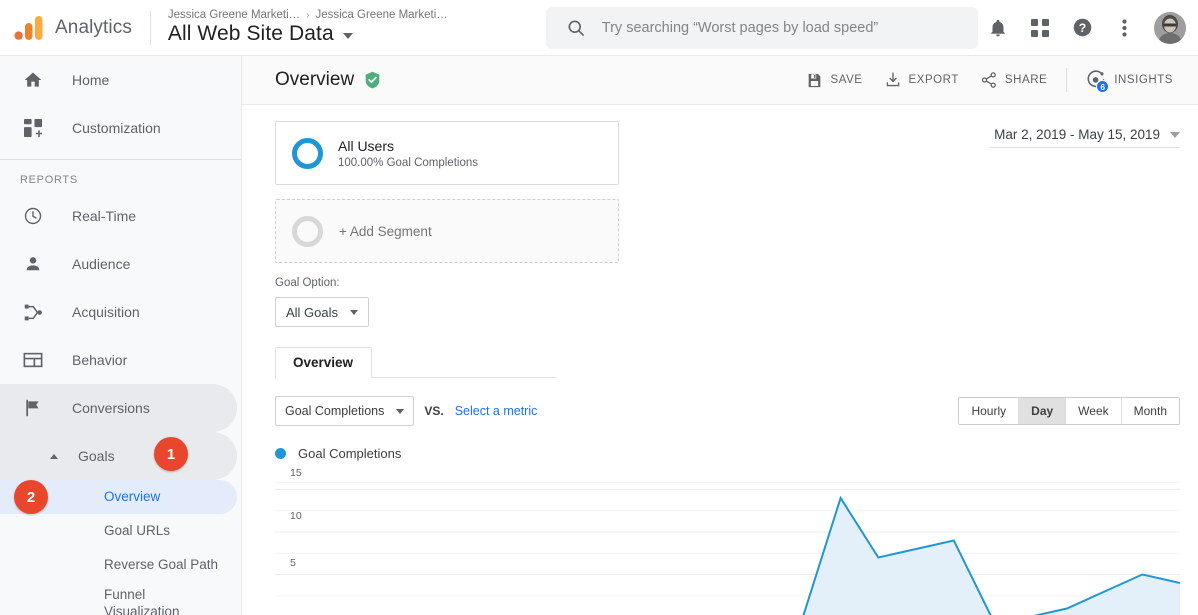  Describe the element at coordinates (33, 128) in the screenshot. I see `customization-icon` at that location.